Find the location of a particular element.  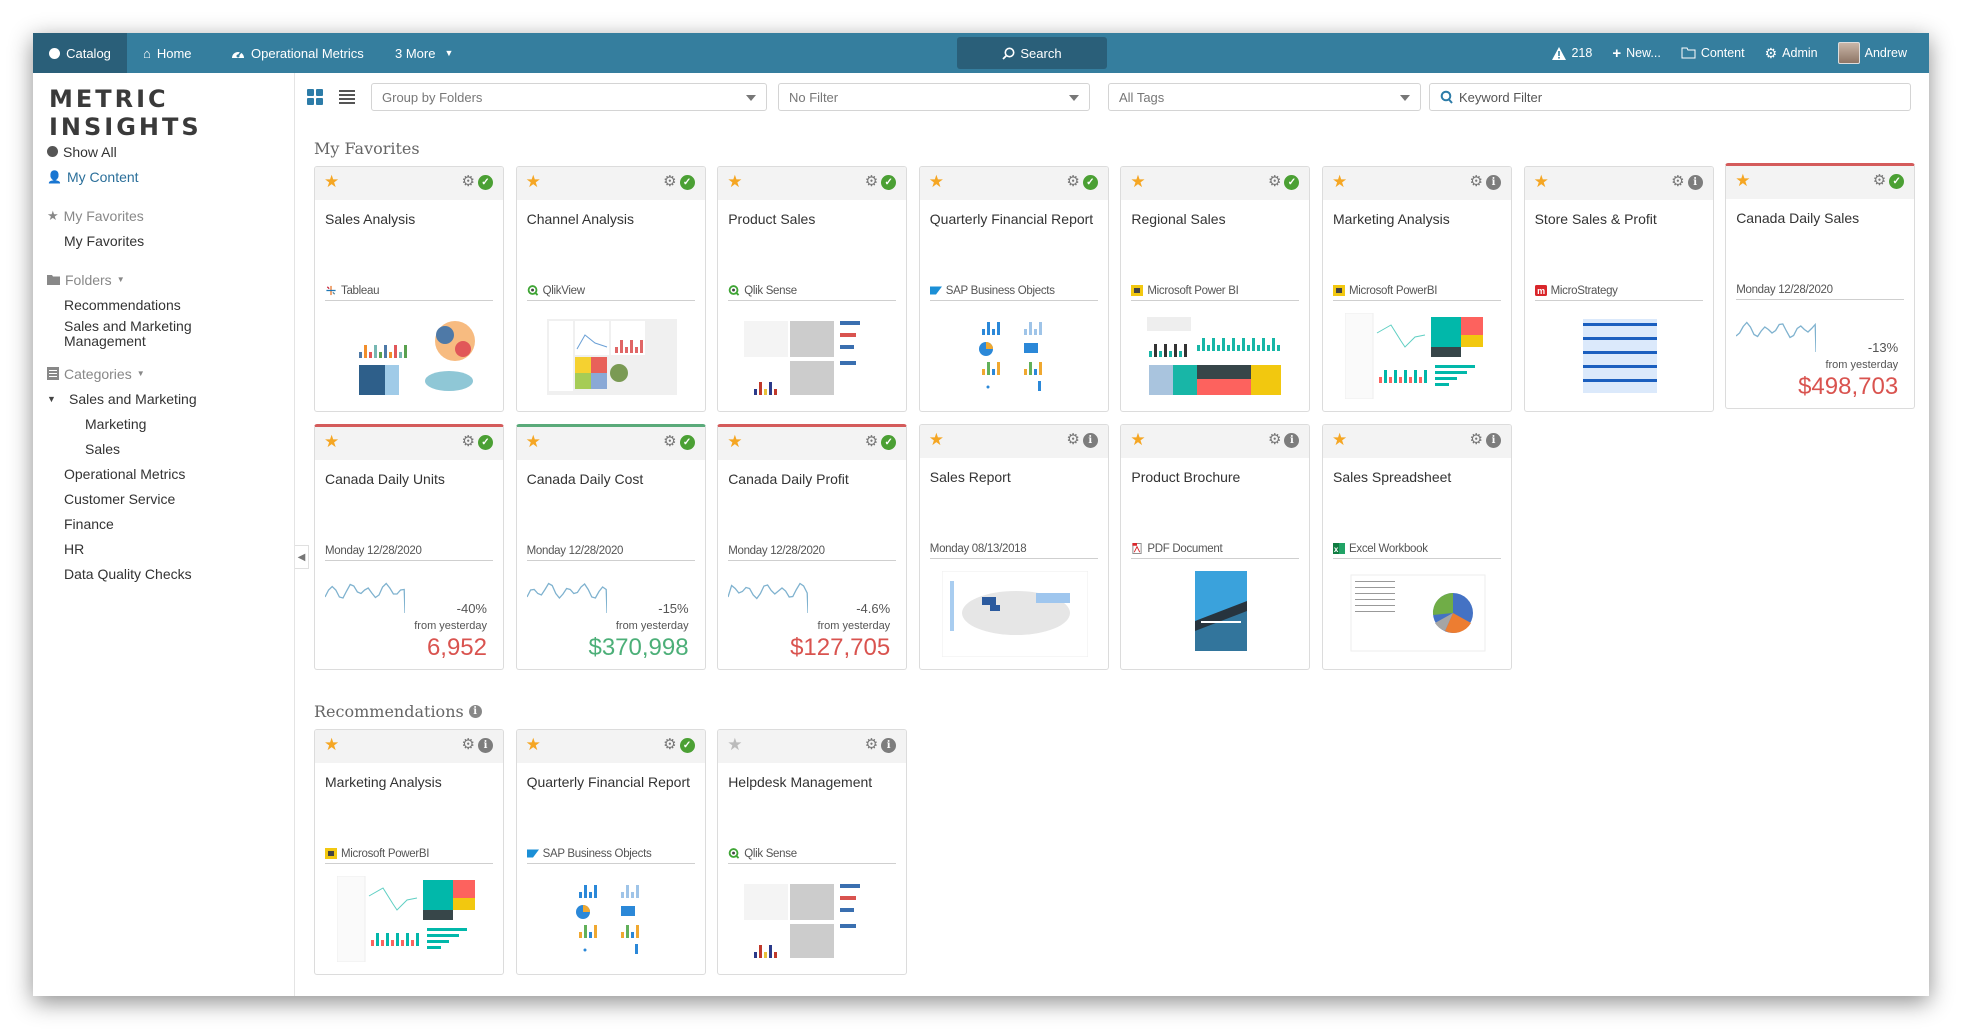

report-card: ★ ⚙ i Sales Spreadsheet x Excel Workbook is located at coordinates (1417, 547).